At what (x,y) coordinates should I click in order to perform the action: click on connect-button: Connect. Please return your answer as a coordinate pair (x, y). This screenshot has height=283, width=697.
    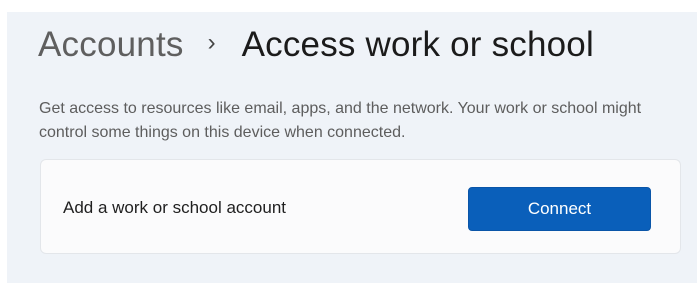
    Looking at the image, I should click on (559, 209).